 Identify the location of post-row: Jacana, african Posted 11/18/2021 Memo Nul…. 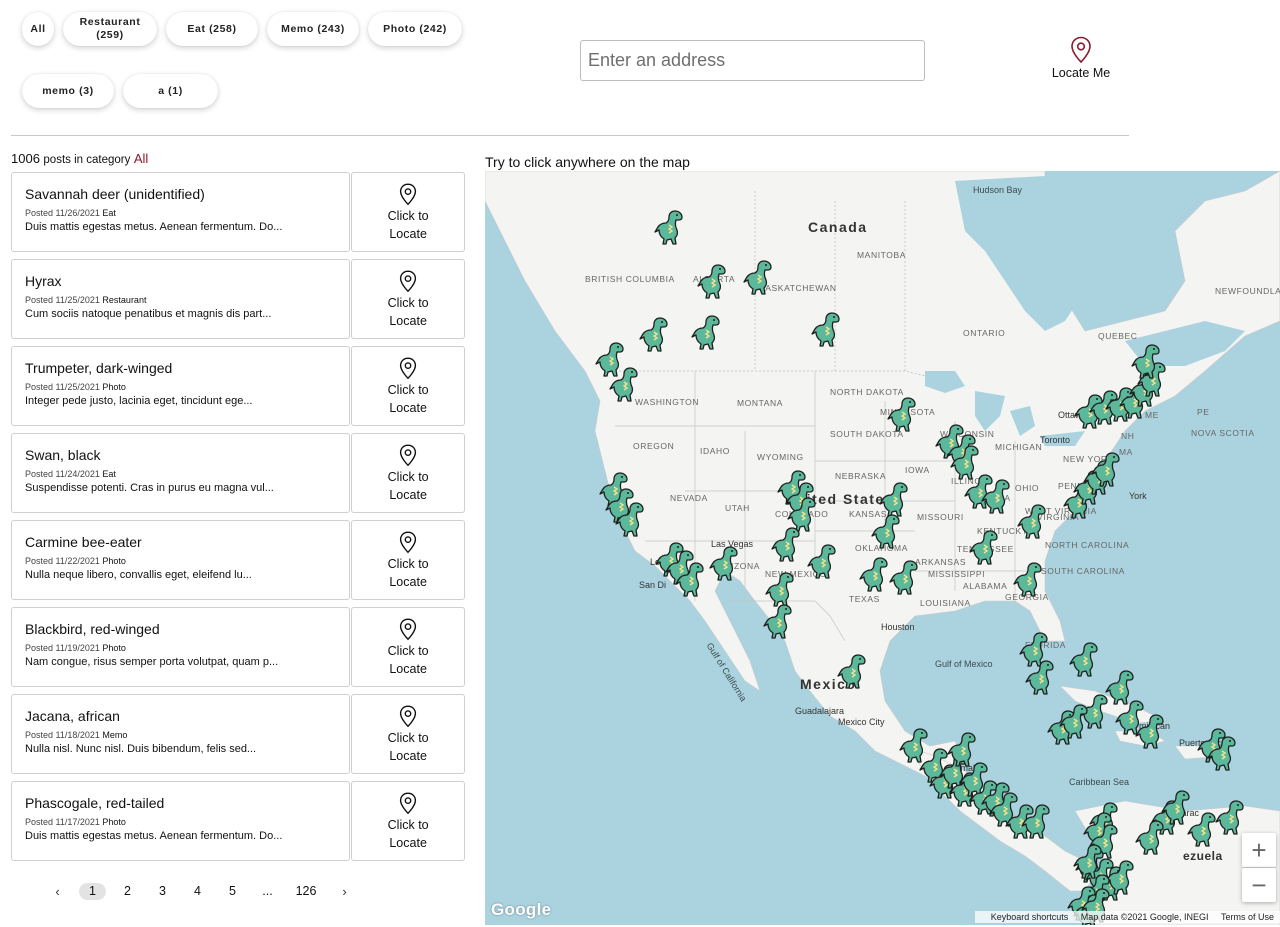
(238, 734).